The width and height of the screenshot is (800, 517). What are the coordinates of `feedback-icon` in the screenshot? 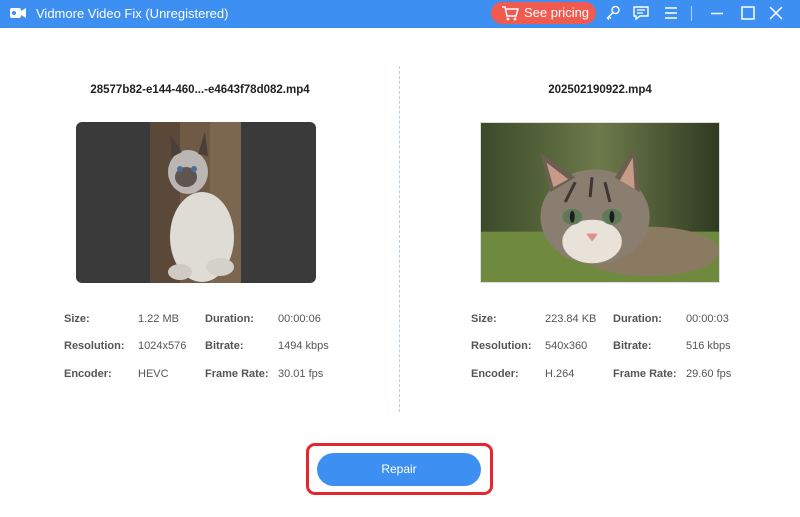 It's located at (641, 13).